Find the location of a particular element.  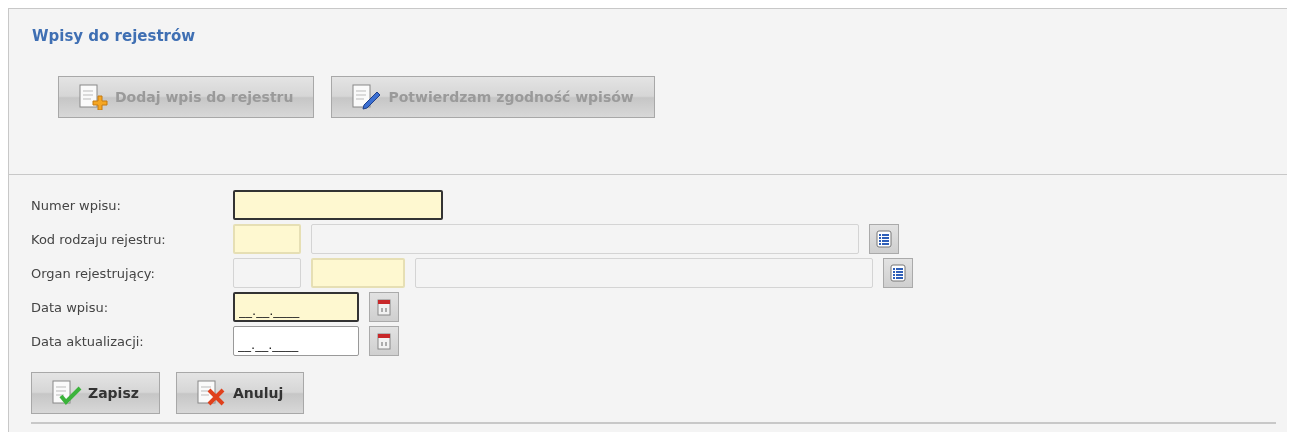

field-label: Organ rejestrujący: is located at coordinates (93, 273).